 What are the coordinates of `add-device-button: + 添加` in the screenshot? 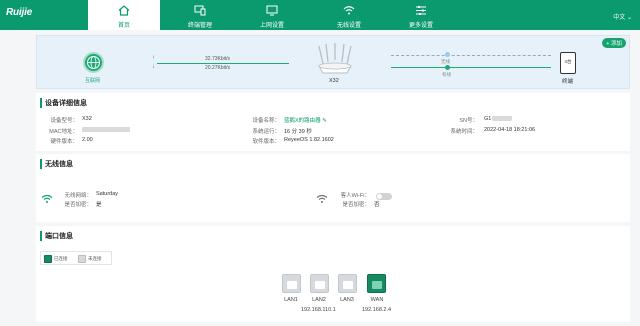 It's located at (614, 43).